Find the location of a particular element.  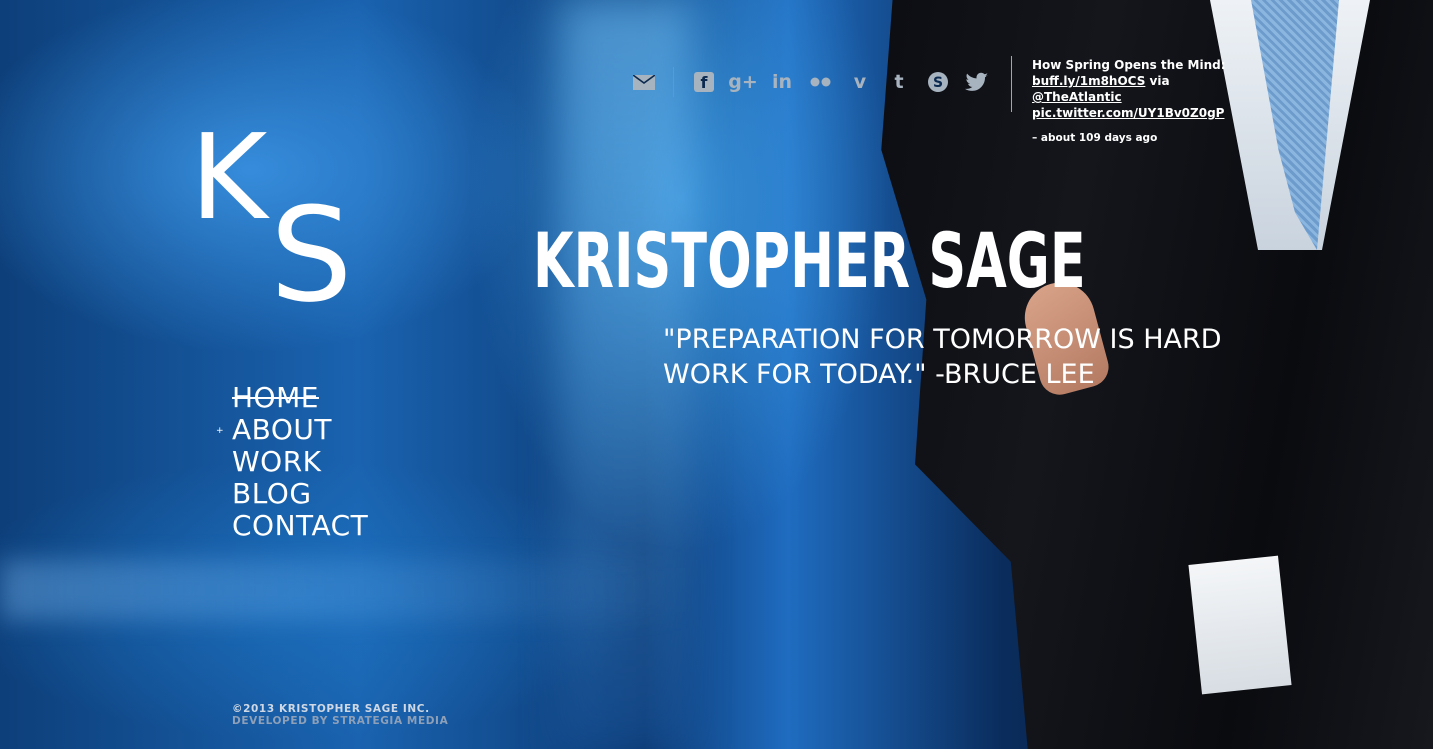

ks-logo: K S is located at coordinates (275, 219).